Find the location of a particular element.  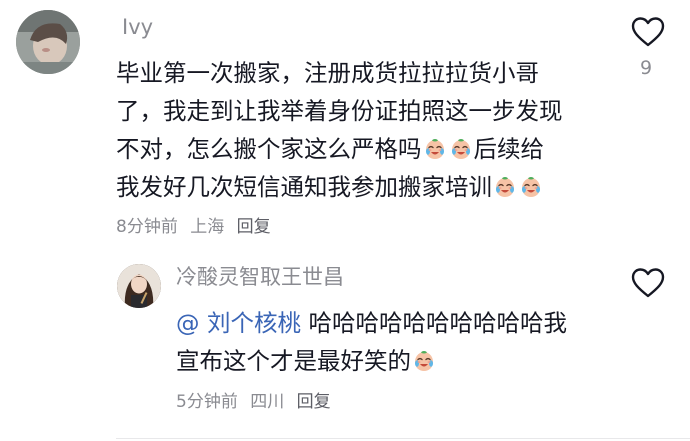

mention-link: @ 刘个核桃 is located at coordinates (238, 323).